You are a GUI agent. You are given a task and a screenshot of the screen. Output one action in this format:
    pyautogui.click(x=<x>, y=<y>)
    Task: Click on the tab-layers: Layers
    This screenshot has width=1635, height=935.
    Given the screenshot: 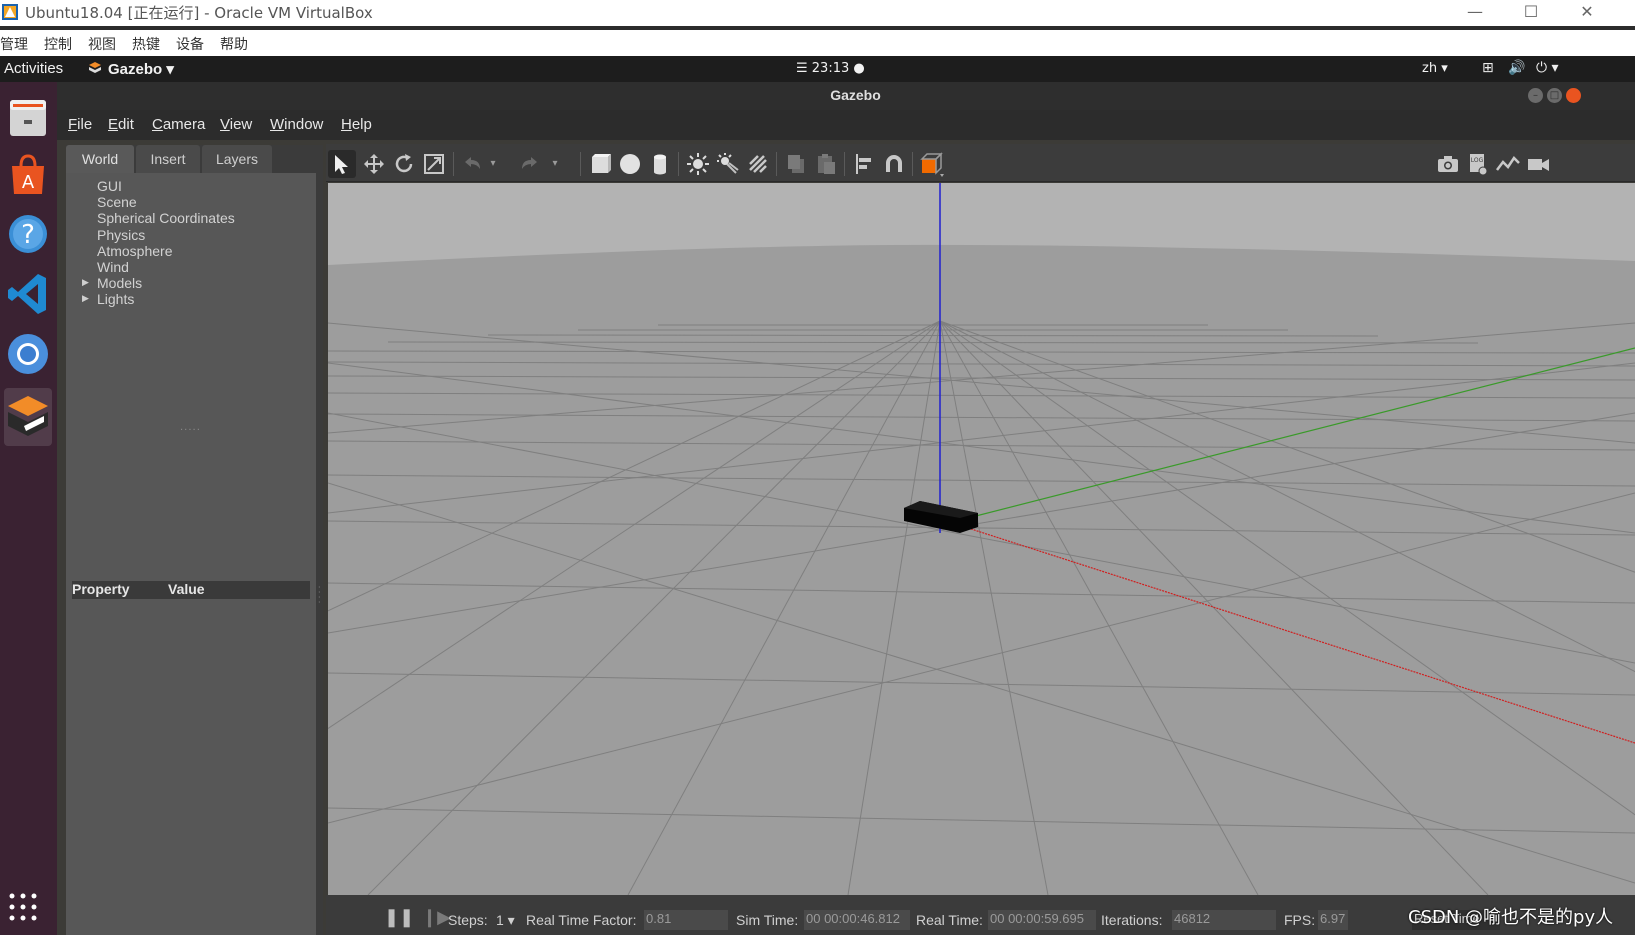 What is the action you would take?
    pyautogui.click(x=237, y=159)
    